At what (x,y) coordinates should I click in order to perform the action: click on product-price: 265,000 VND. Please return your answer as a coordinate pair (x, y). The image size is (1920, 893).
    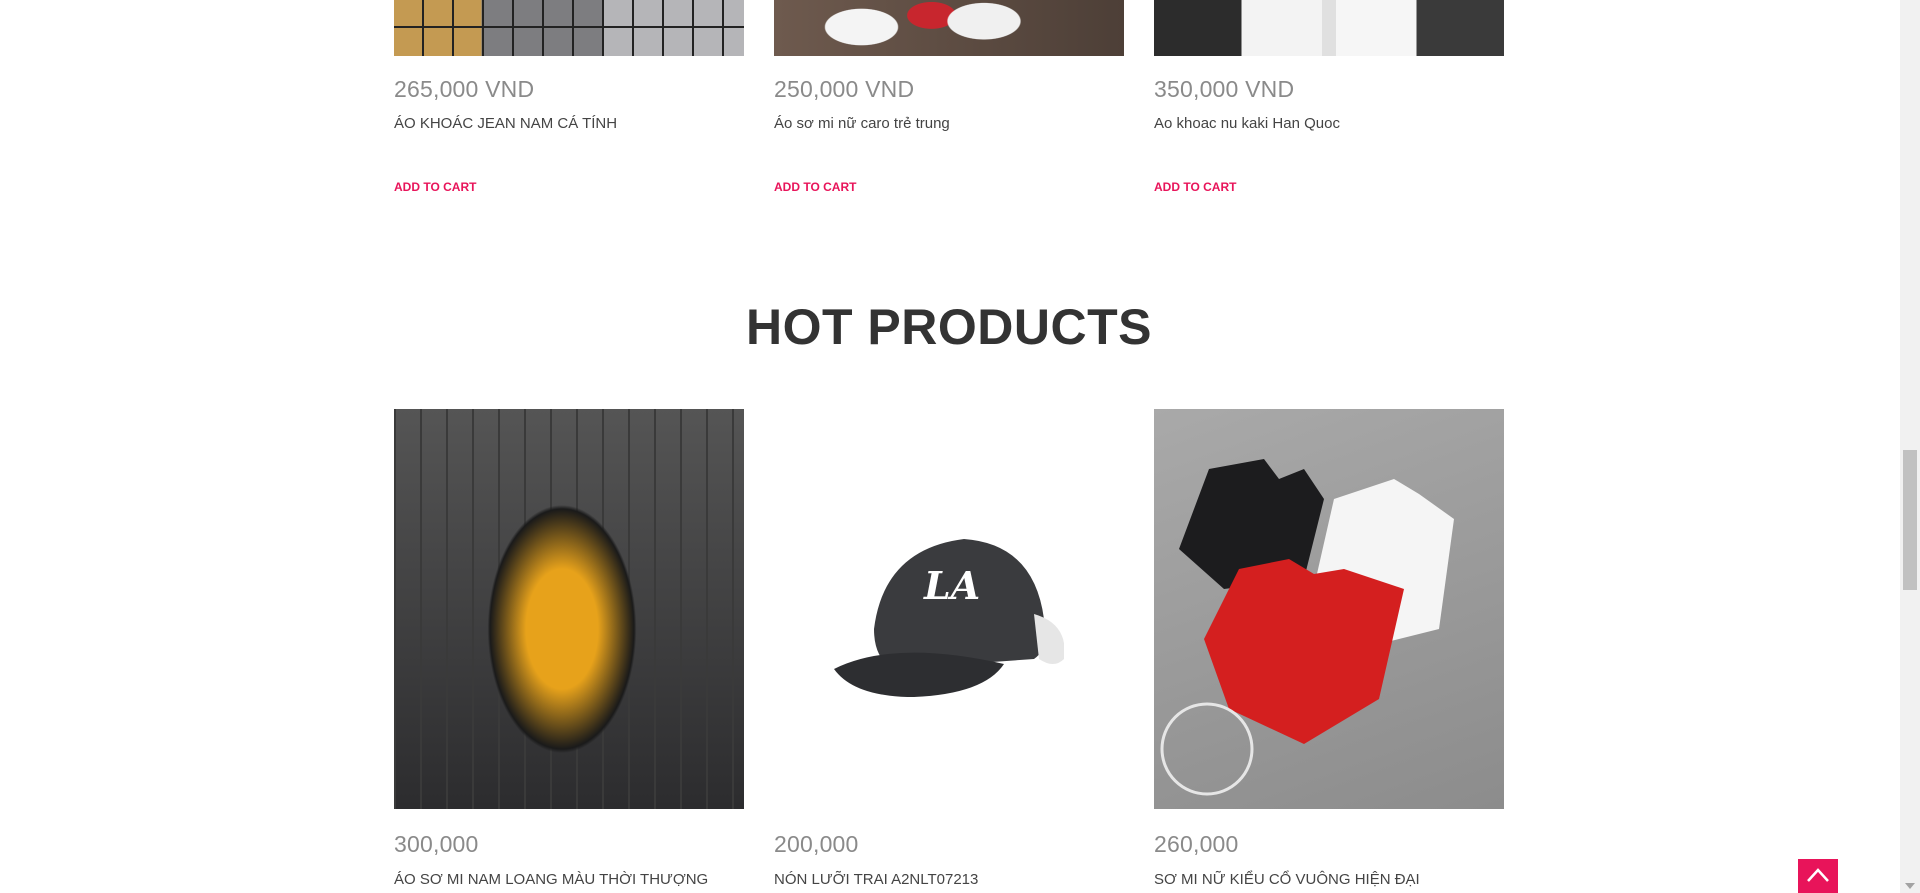
    Looking at the image, I should click on (464, 89).